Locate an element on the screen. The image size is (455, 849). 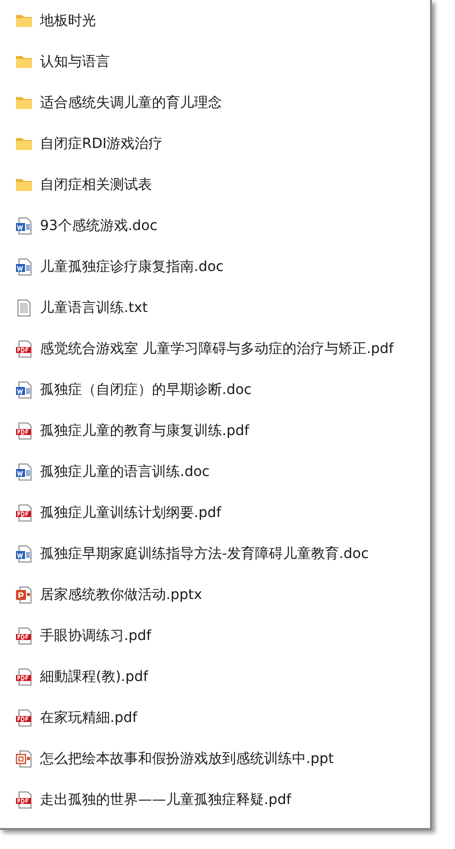
file-name: 感觉统合游戏室 儿童学习障碍与多动症的治疗与矫正.pdf is located at coordinates (217, 349).